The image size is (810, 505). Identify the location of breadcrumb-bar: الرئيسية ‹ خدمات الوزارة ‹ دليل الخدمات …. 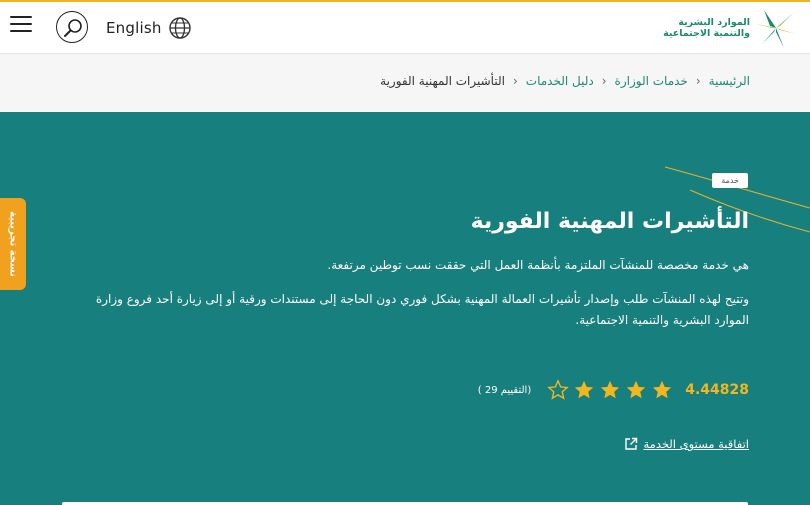
(405, 83).